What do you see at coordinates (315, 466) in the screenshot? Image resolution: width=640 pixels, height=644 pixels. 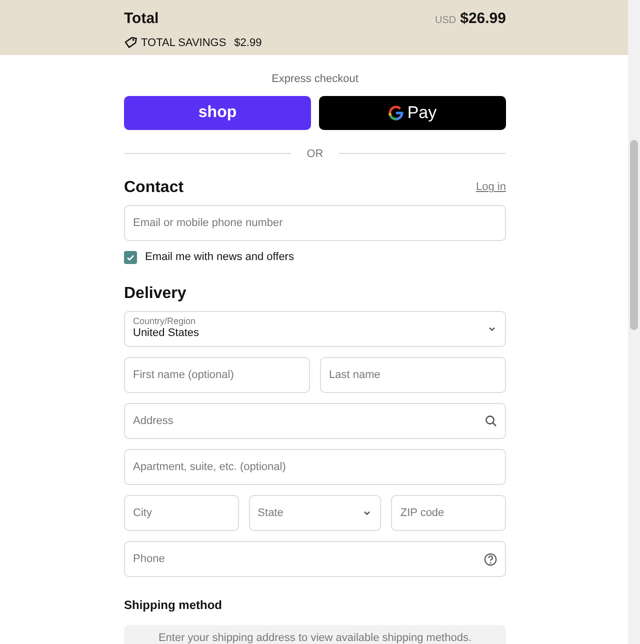 I see `input-field: Apartment, suite, etc. (optional)` at bounding box center [315, 466].